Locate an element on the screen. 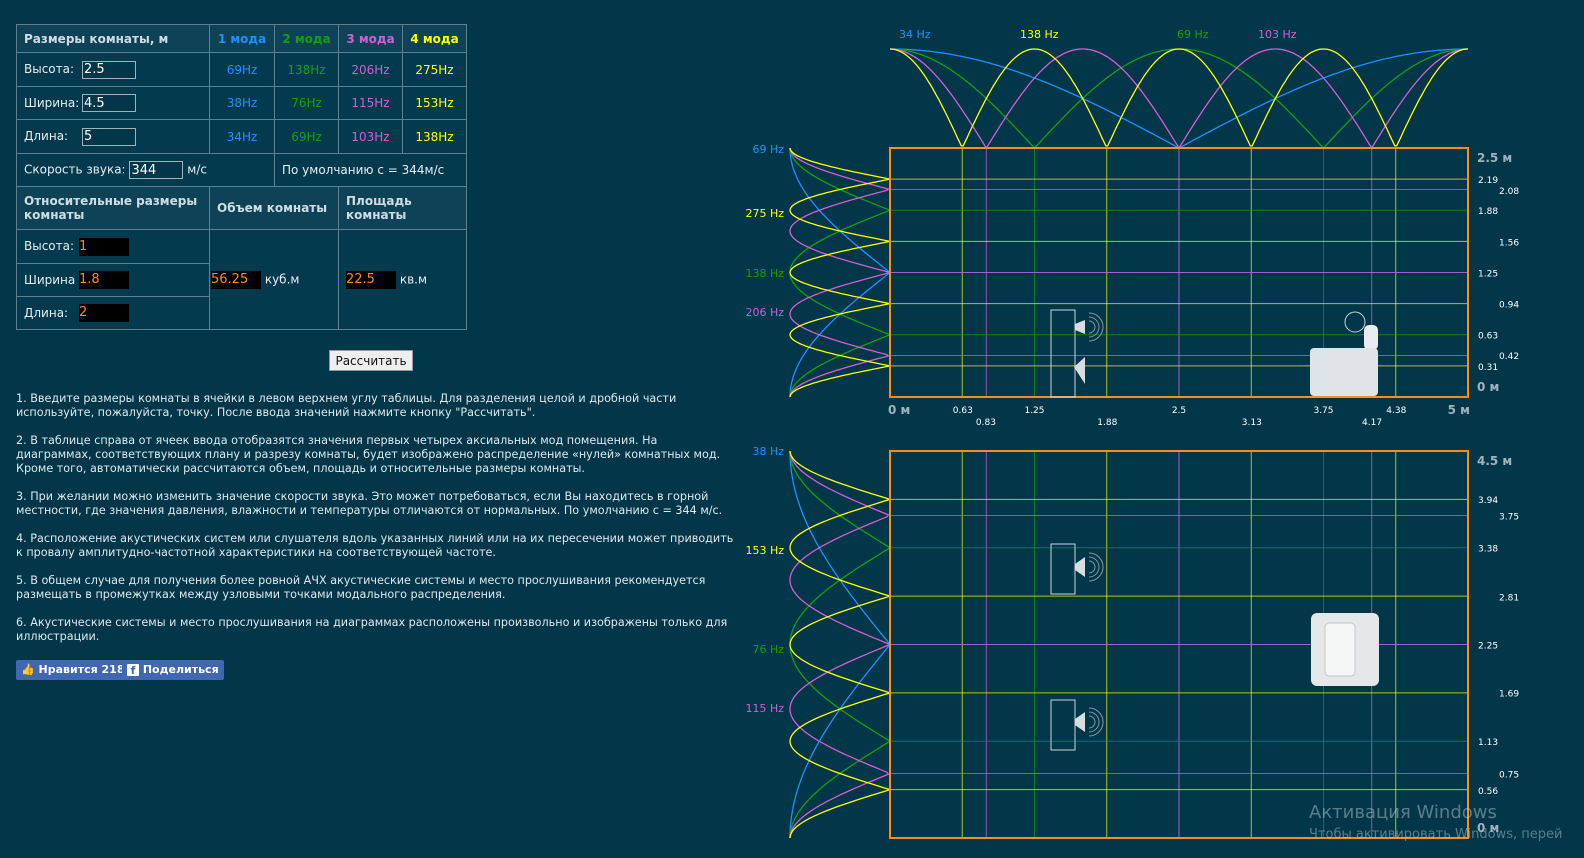  speaker-top-box is located at coordinates (1063, 353).